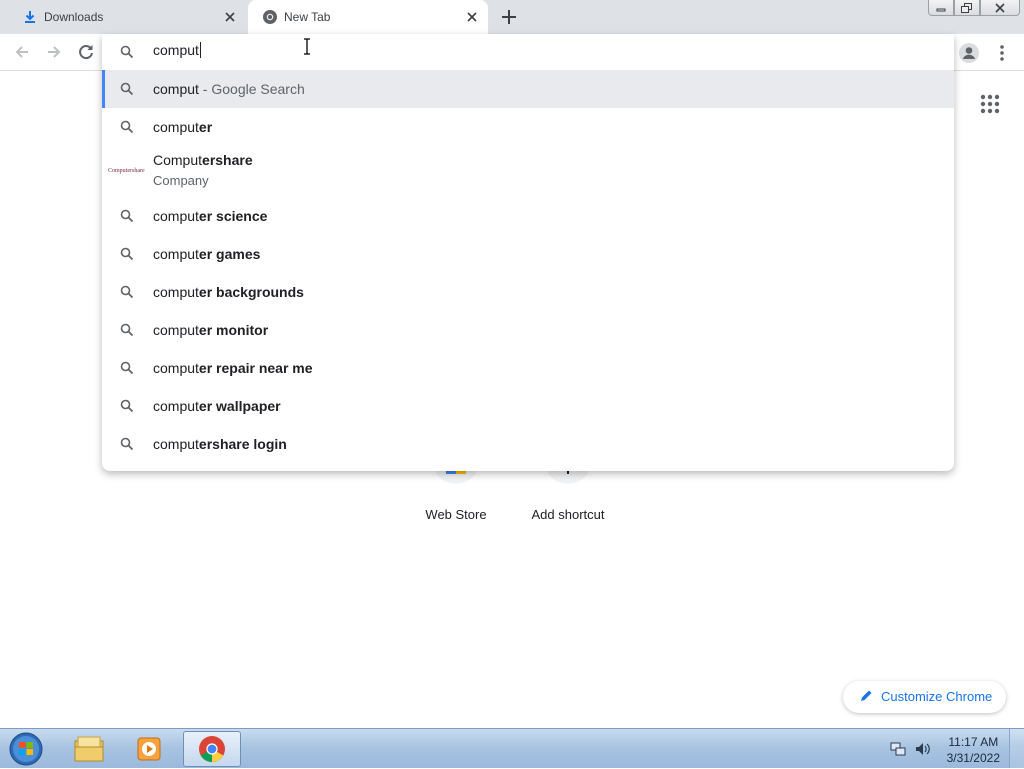 This screenshot has width=1024, height=769. I want to click on taskbar-media-player-button, so click(149, 749).